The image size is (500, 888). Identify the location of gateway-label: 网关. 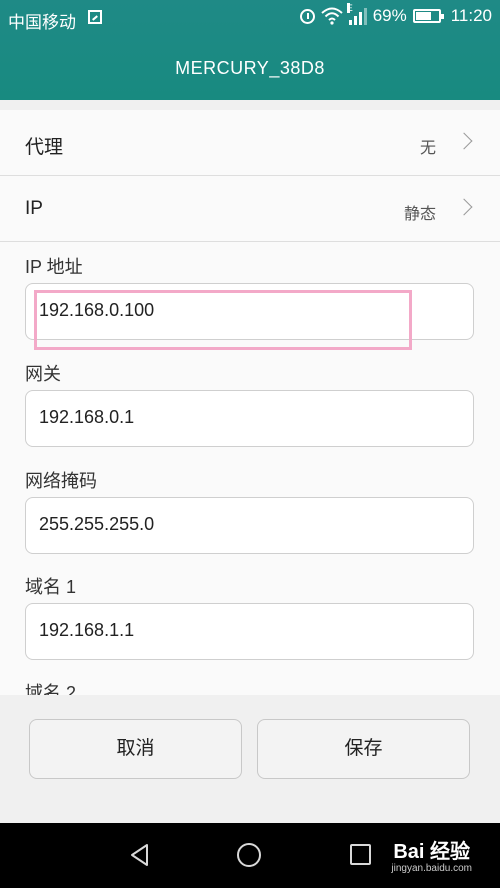
(43, 374).